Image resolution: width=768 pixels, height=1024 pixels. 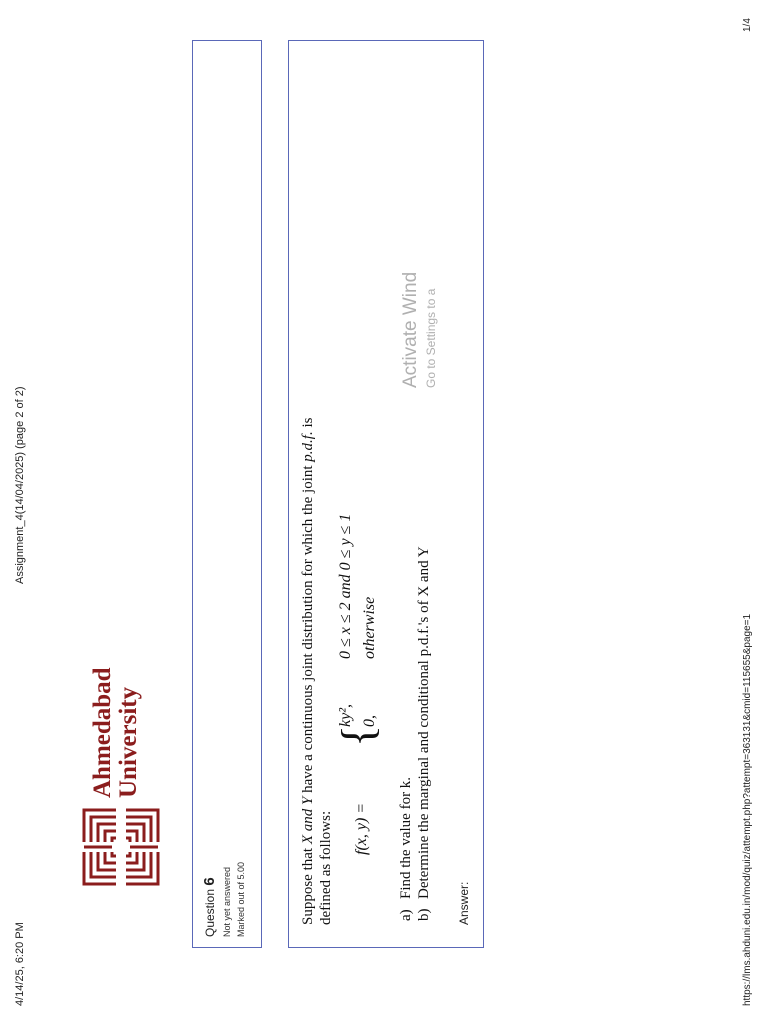 What do you see at coordinates (431, 338) in the screenshot?
I see `watermark-line-2: Go to Settings to a` at bounding box center [431, 338].